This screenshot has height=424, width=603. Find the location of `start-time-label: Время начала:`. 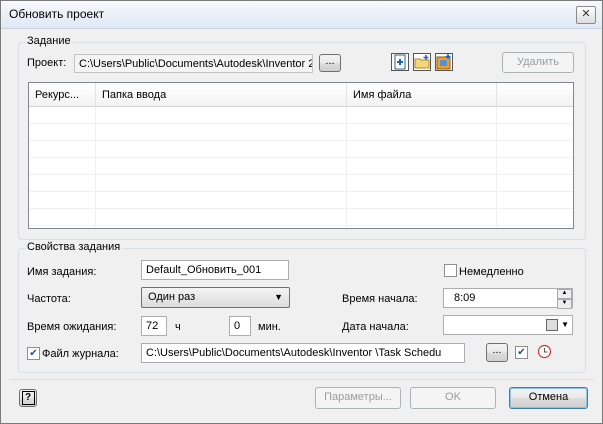

start-time-label: Время начала: is located at coordinates (380, 299).